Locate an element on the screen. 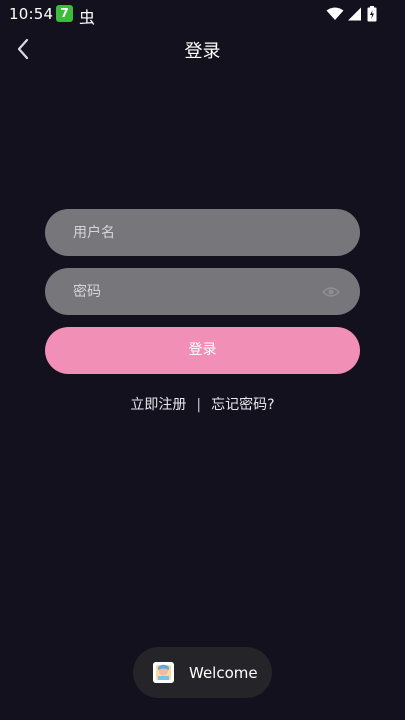 Image resolution: width=405 pixels, height=720 pixels. register-link: 立即注册 is located at coordinates (158, 404).